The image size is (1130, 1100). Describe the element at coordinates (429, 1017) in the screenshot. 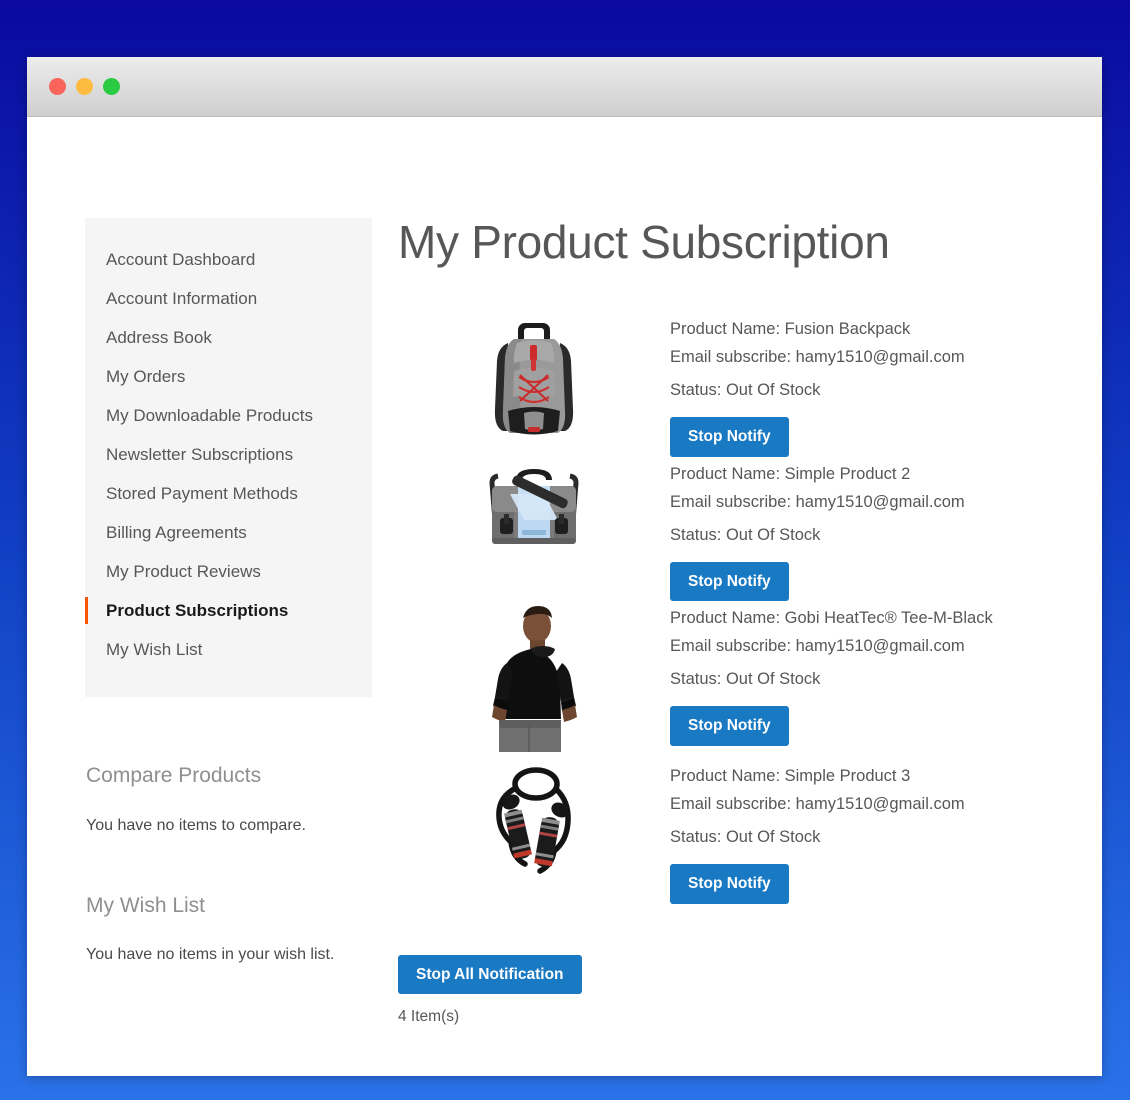

I see `item-count: 4 Item(s)` at that location.